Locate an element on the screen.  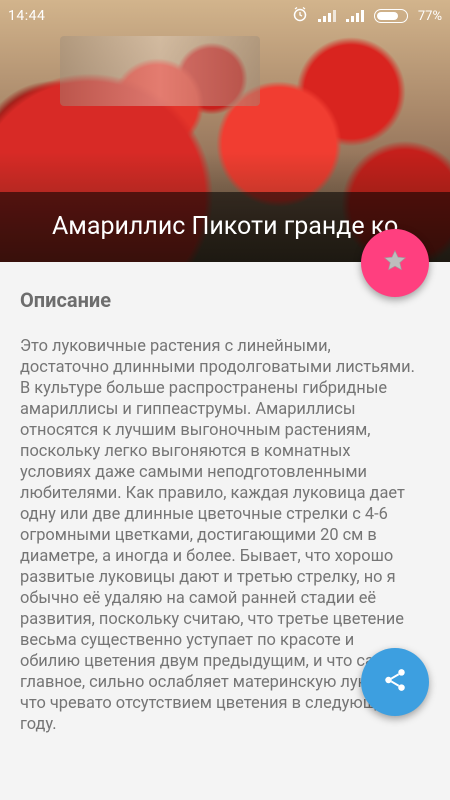
favorite-button is located at coordinates (395, 263).